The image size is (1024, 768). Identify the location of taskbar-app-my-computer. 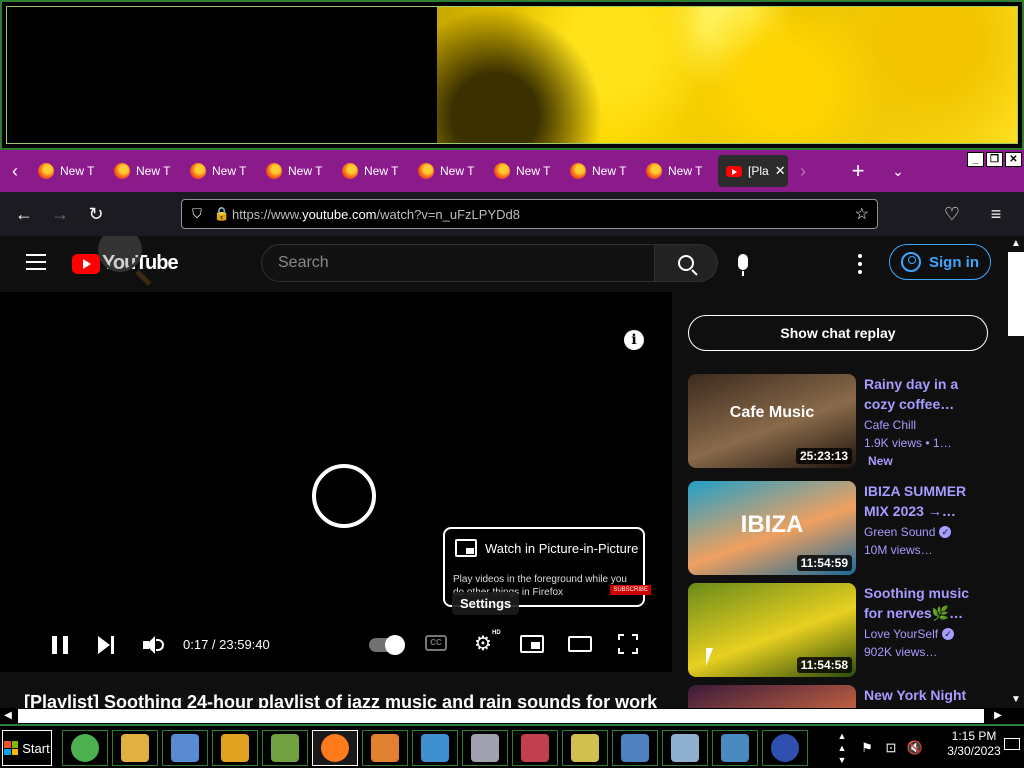
(185, 748).